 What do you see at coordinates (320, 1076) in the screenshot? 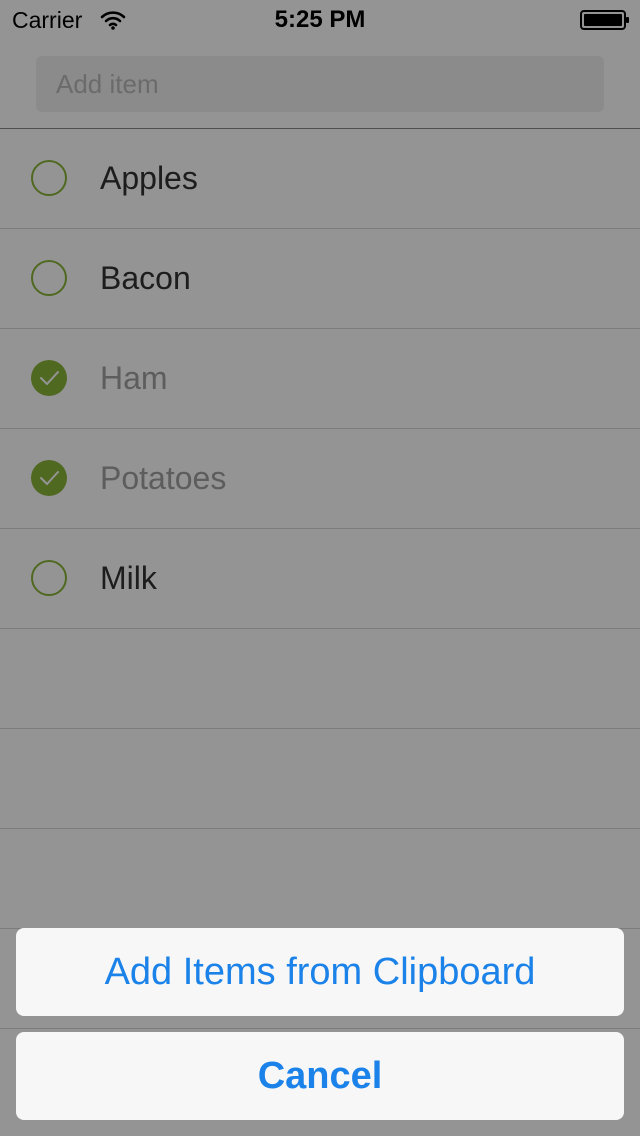
I see `cancel-button: Cancel` at bounding box center [320, 1076].